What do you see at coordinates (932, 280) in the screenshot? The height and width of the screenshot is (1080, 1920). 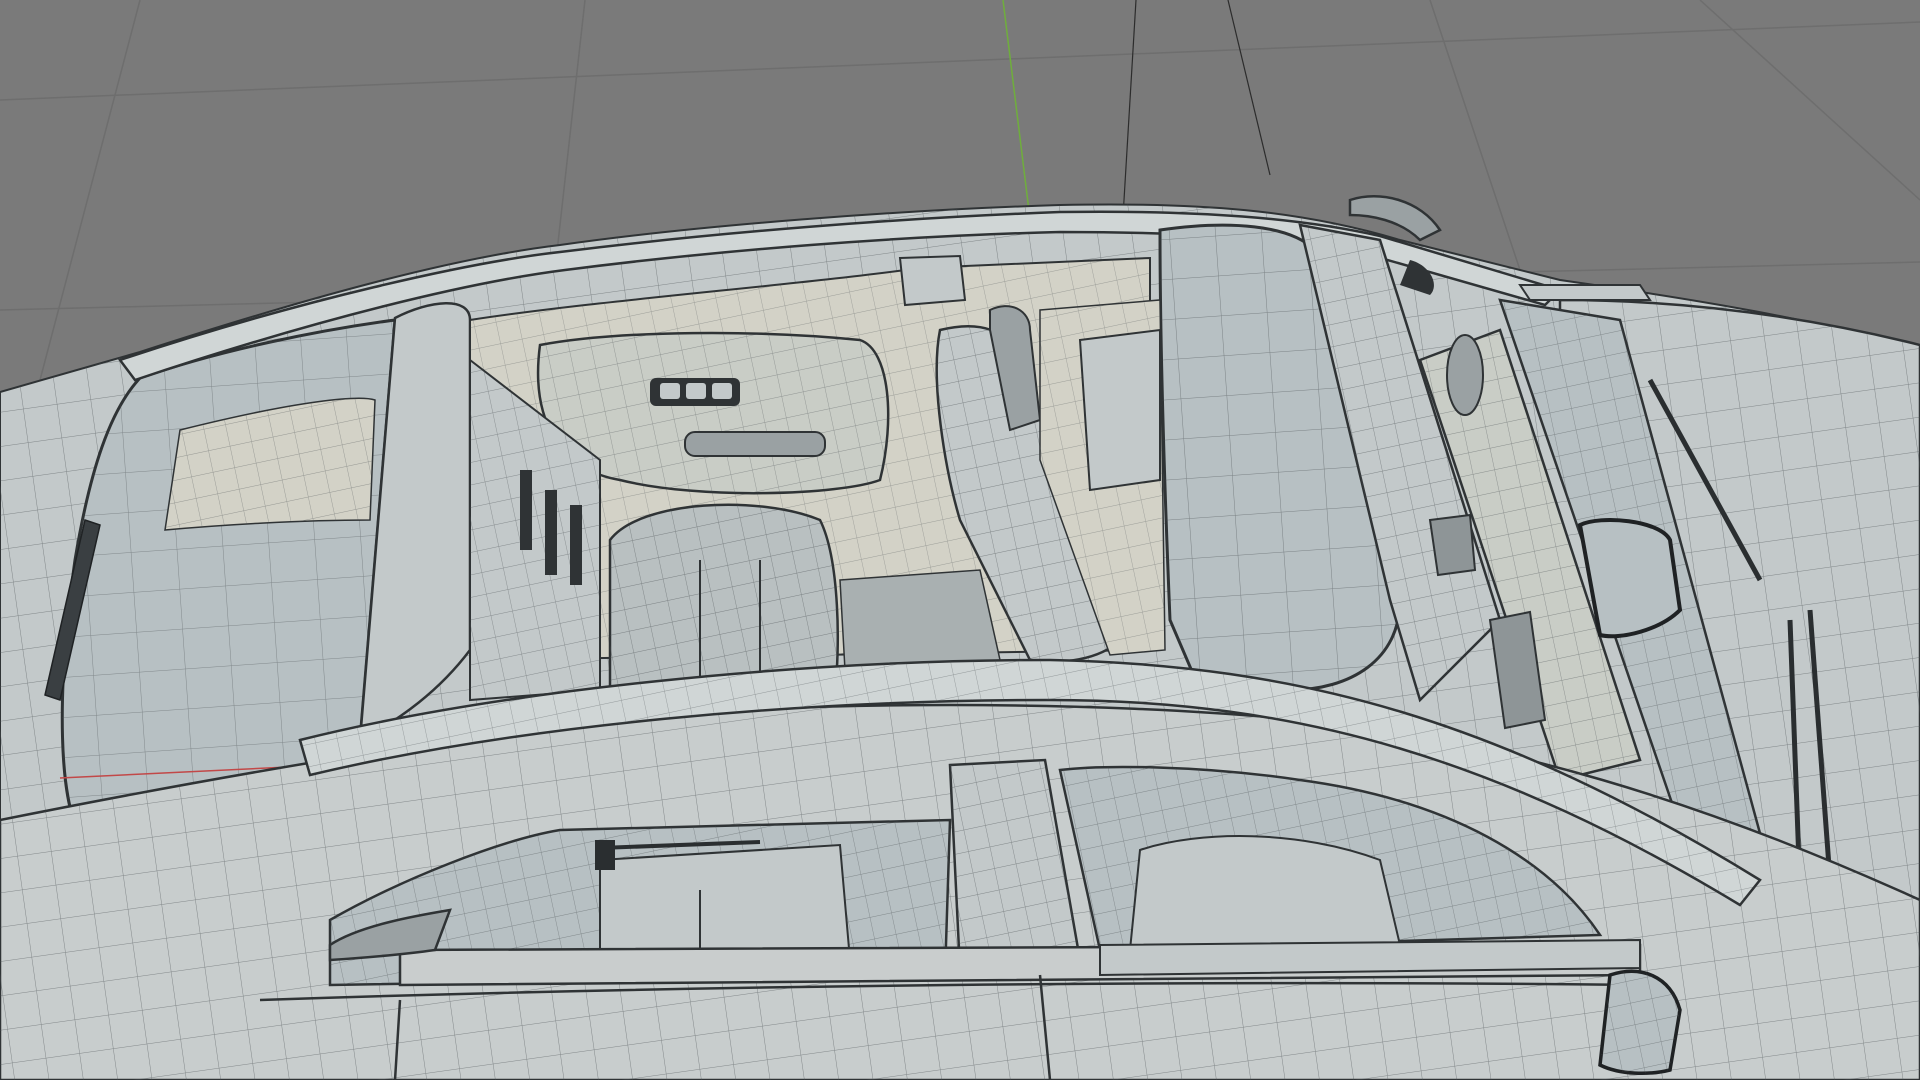 I see `headrest-mount` at bounding box center [932, 280].